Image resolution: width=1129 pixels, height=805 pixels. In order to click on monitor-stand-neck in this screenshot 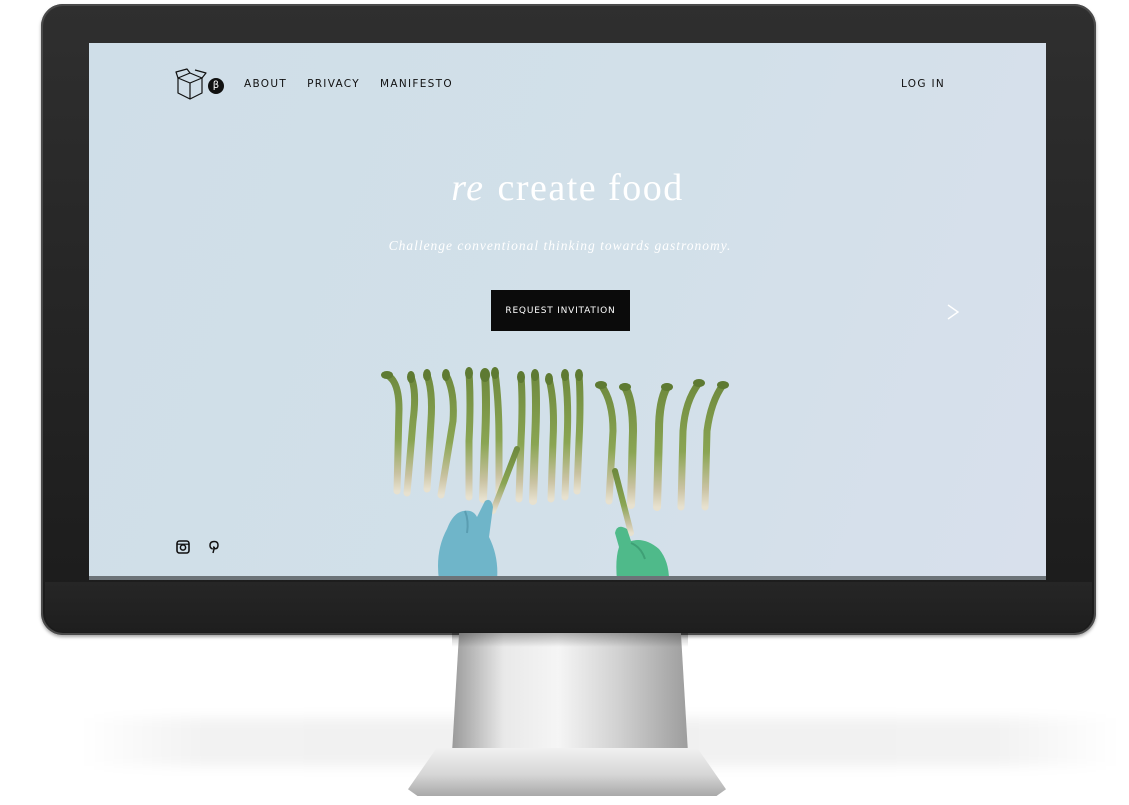, I will do `click(570, 693)`.